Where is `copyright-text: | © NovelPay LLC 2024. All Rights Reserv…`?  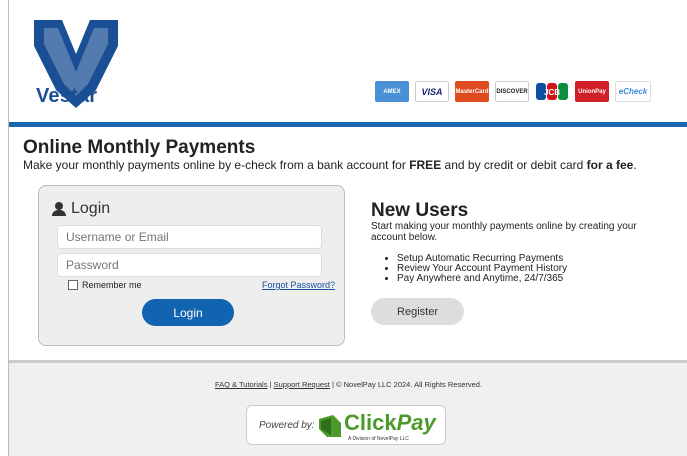 copyright-text: | © NovelPay LLC 2024. All Rights Reserv… is located at coordinates (406, 384).